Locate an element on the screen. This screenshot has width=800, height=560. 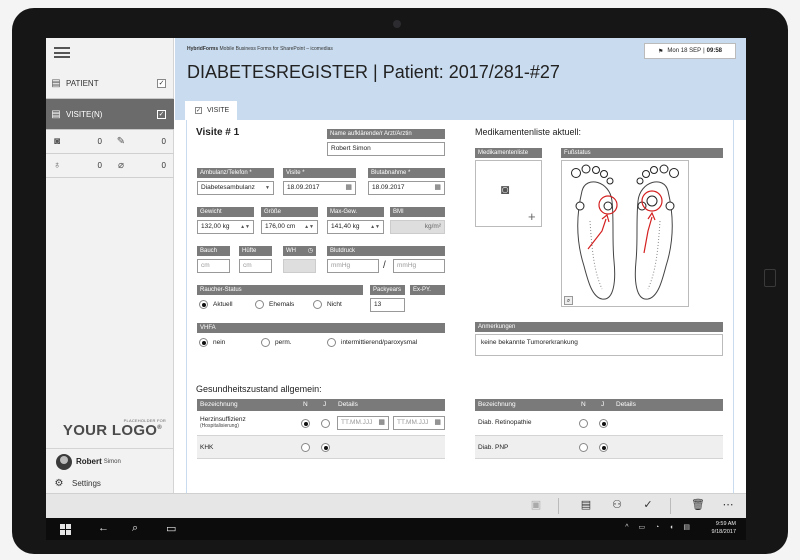
packyears-field: 13 is located at coordinates (387, 305).